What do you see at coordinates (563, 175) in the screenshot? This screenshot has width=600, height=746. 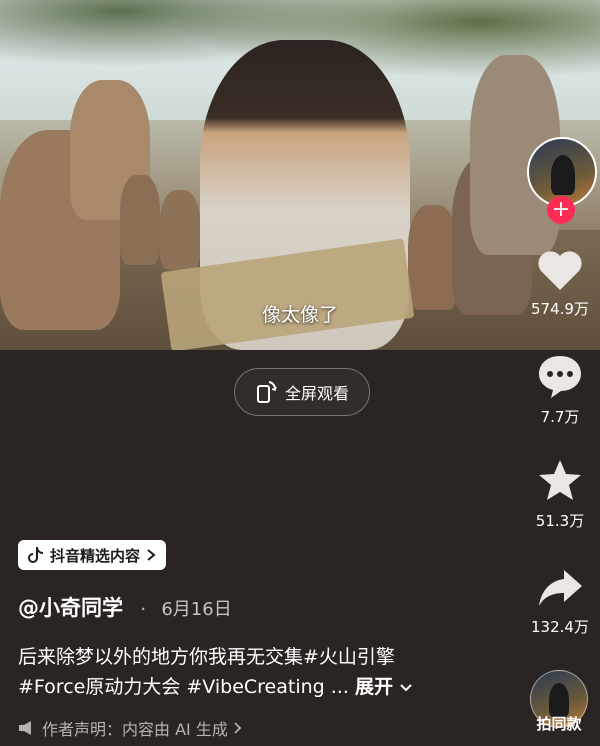 I see `avatar-figure` at bounding box center [563, 175].